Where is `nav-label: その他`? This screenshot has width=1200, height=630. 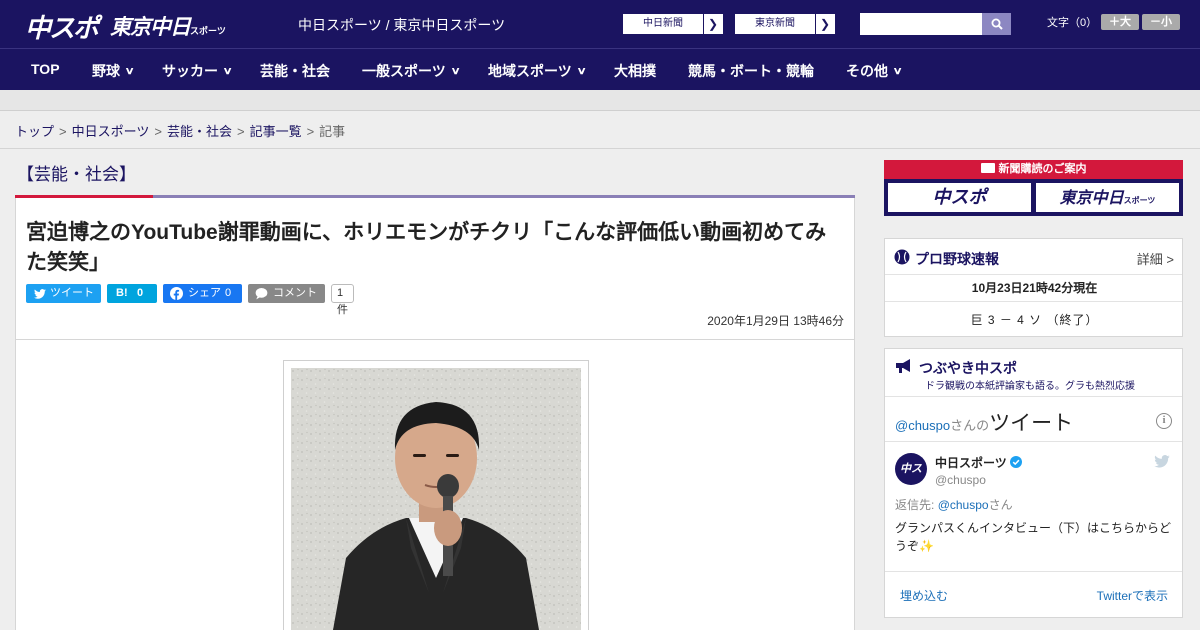 nav-label: その他 is located at coordinates (867, 71).